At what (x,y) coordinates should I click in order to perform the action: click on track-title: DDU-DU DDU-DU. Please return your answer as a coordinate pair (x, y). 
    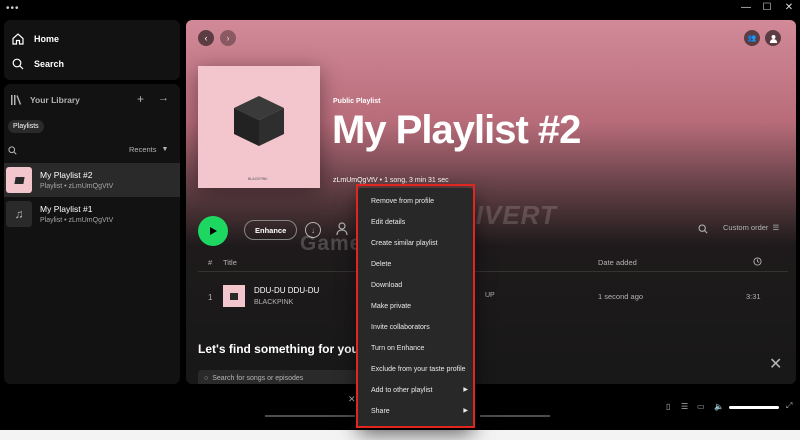
    Looking at the image, I should click on (286, 290).